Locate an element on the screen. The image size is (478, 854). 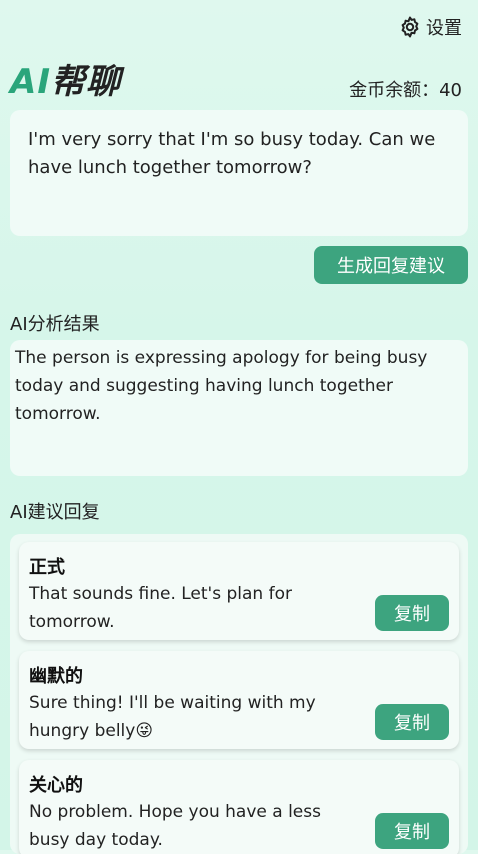
settings-label: 设置 is located at coordinates (444, 28).